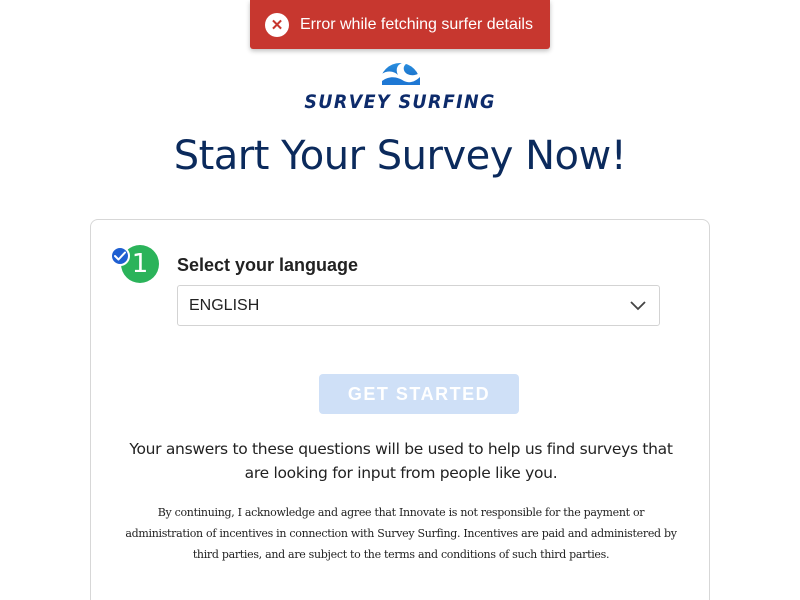  I want to click on error-toast: ✕ Error while fetching surfer details, so click(400, 24).